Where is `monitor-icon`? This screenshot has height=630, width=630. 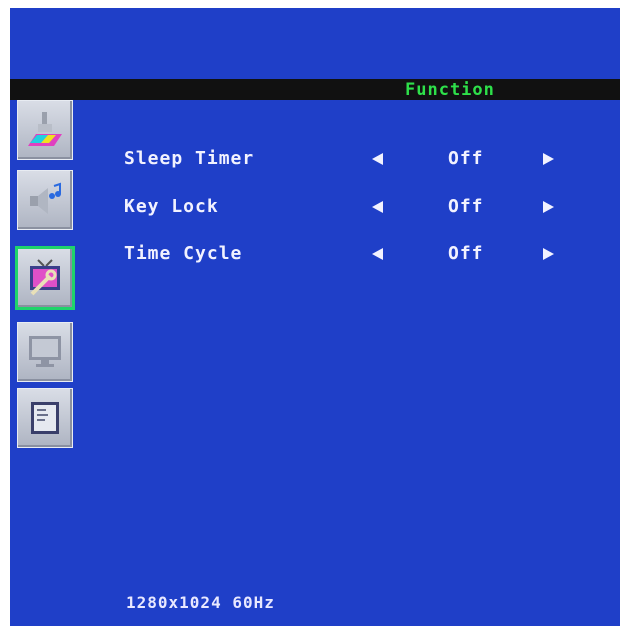 monitor-icon is located at coordinates (45, 351).